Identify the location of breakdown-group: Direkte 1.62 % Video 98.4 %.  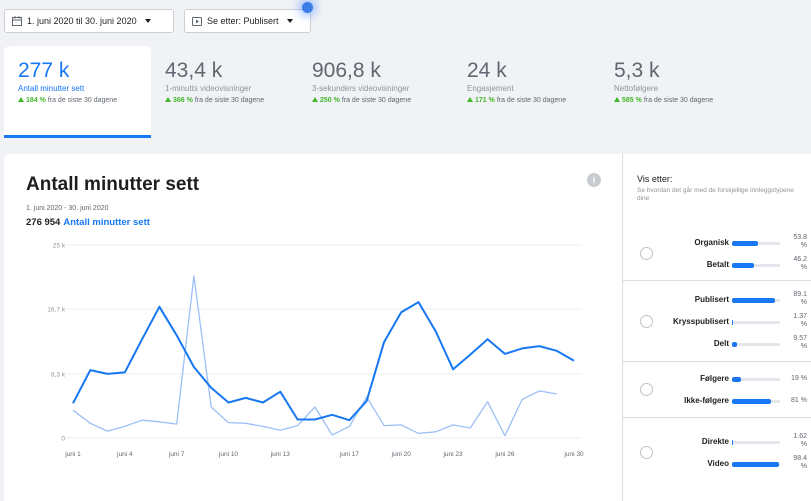
(717, 453).